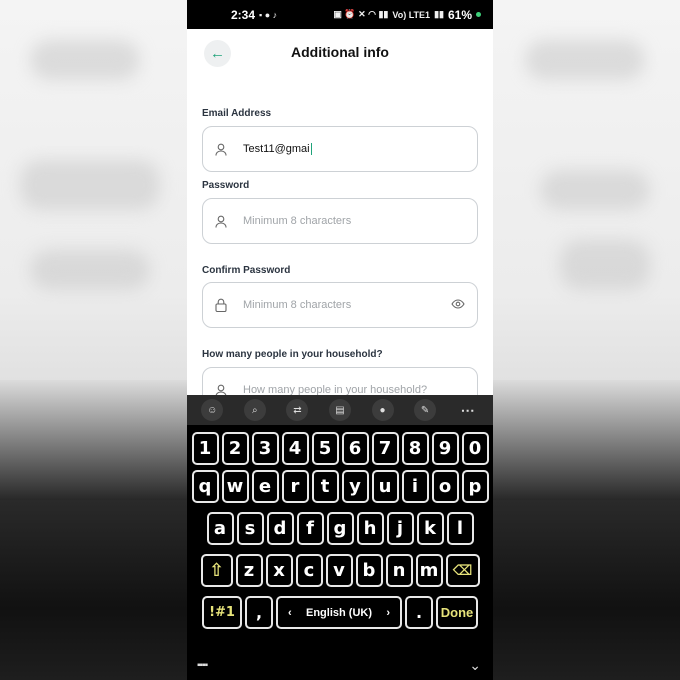 The height and width of the screenshot is (680, 680). I want to click on number-key: 4, so click(295, 448).